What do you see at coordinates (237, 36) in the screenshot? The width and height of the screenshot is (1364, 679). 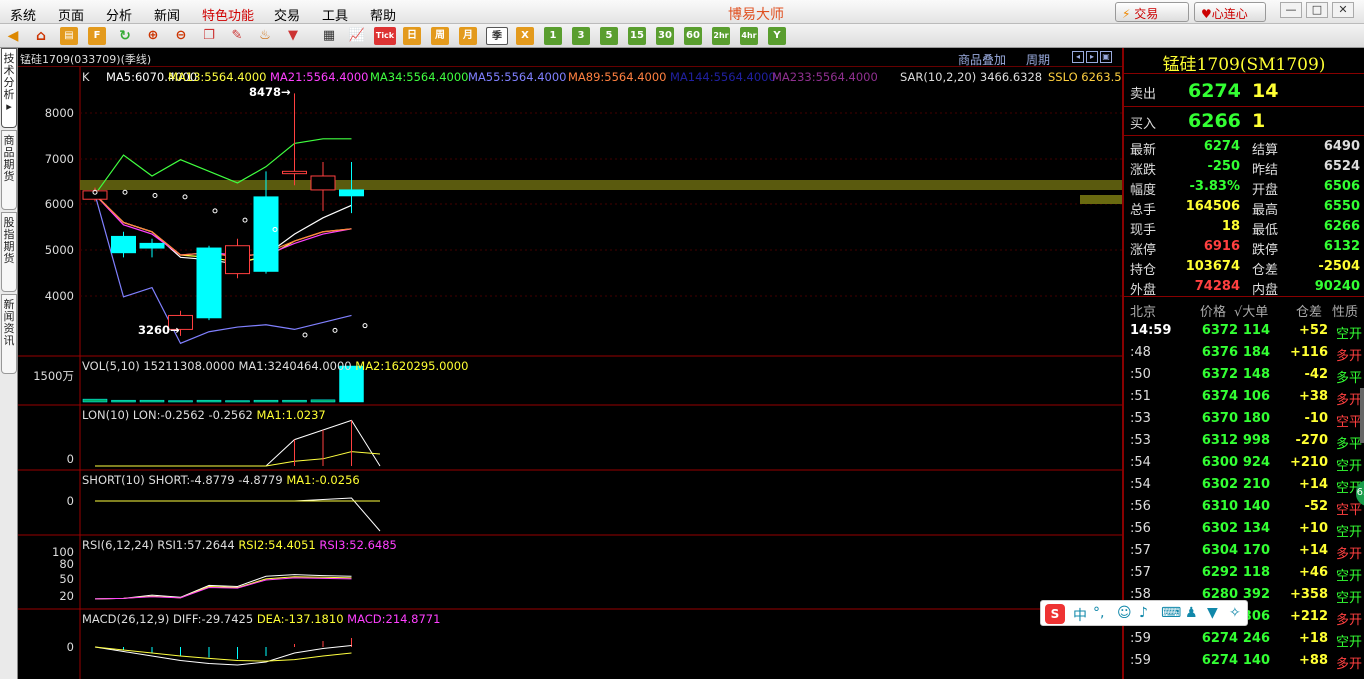 I see `pen-icon: ✎` at bounding box center [237, 36].